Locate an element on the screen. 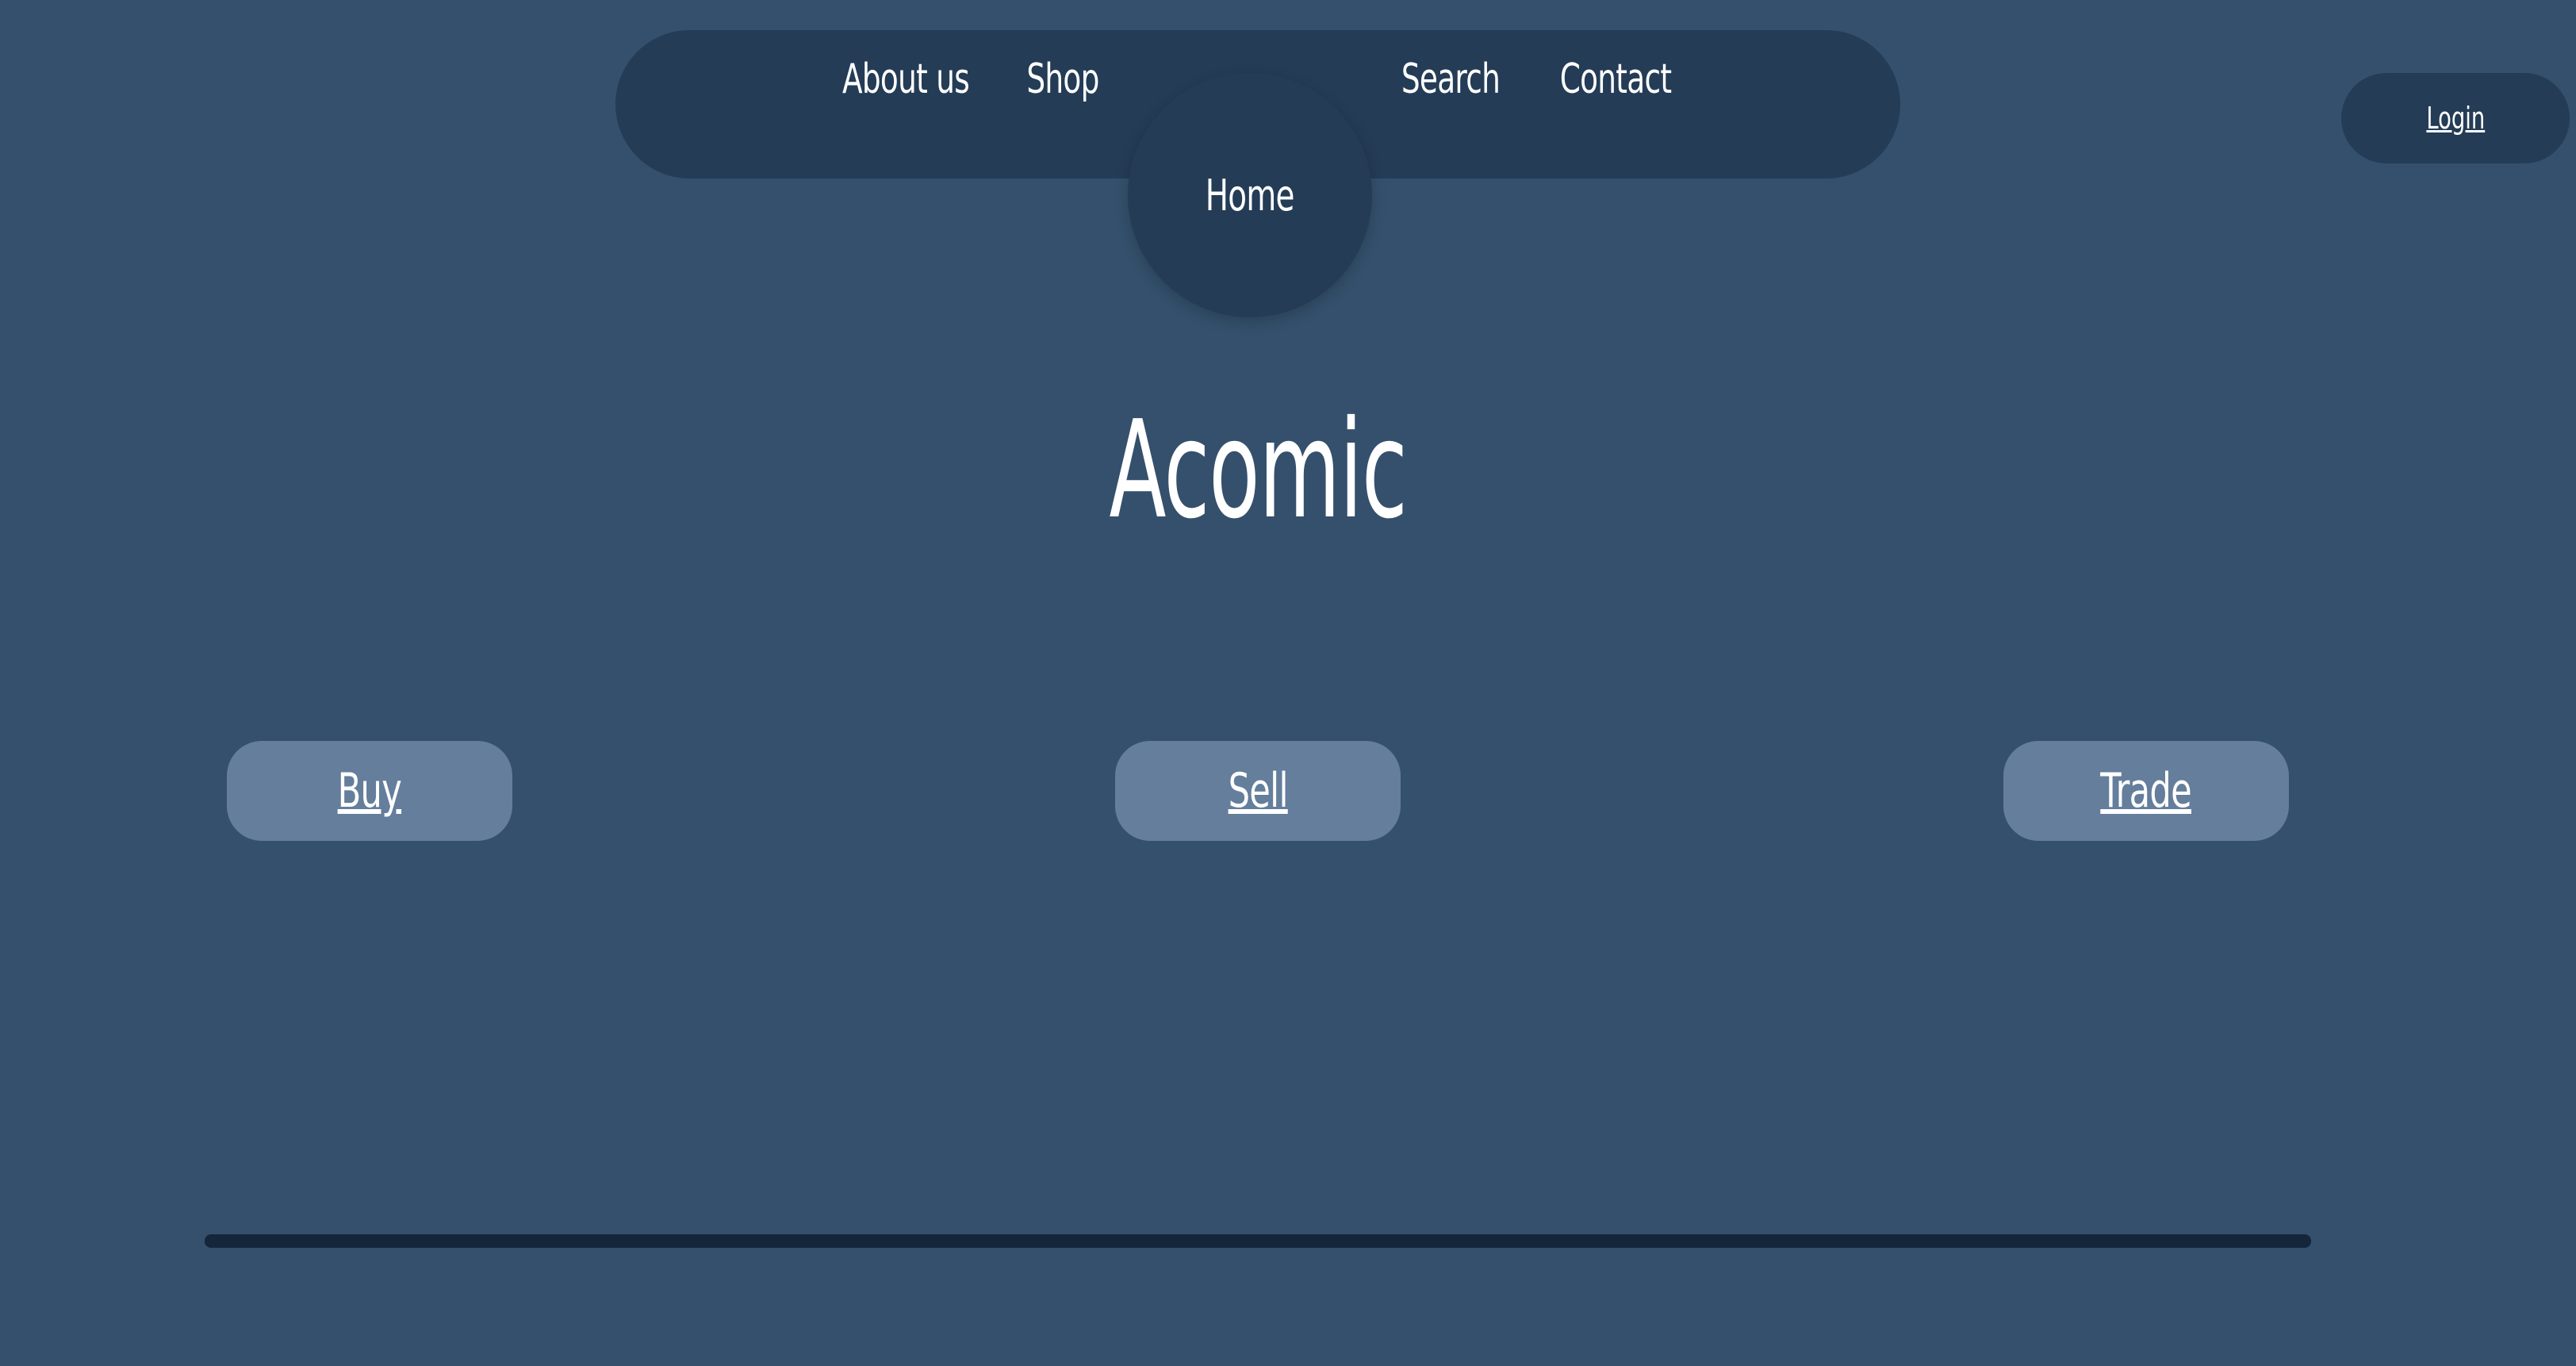 This screenshot has height=1366, width=2576. home-button: Home is located at coordinates (1250, 195).